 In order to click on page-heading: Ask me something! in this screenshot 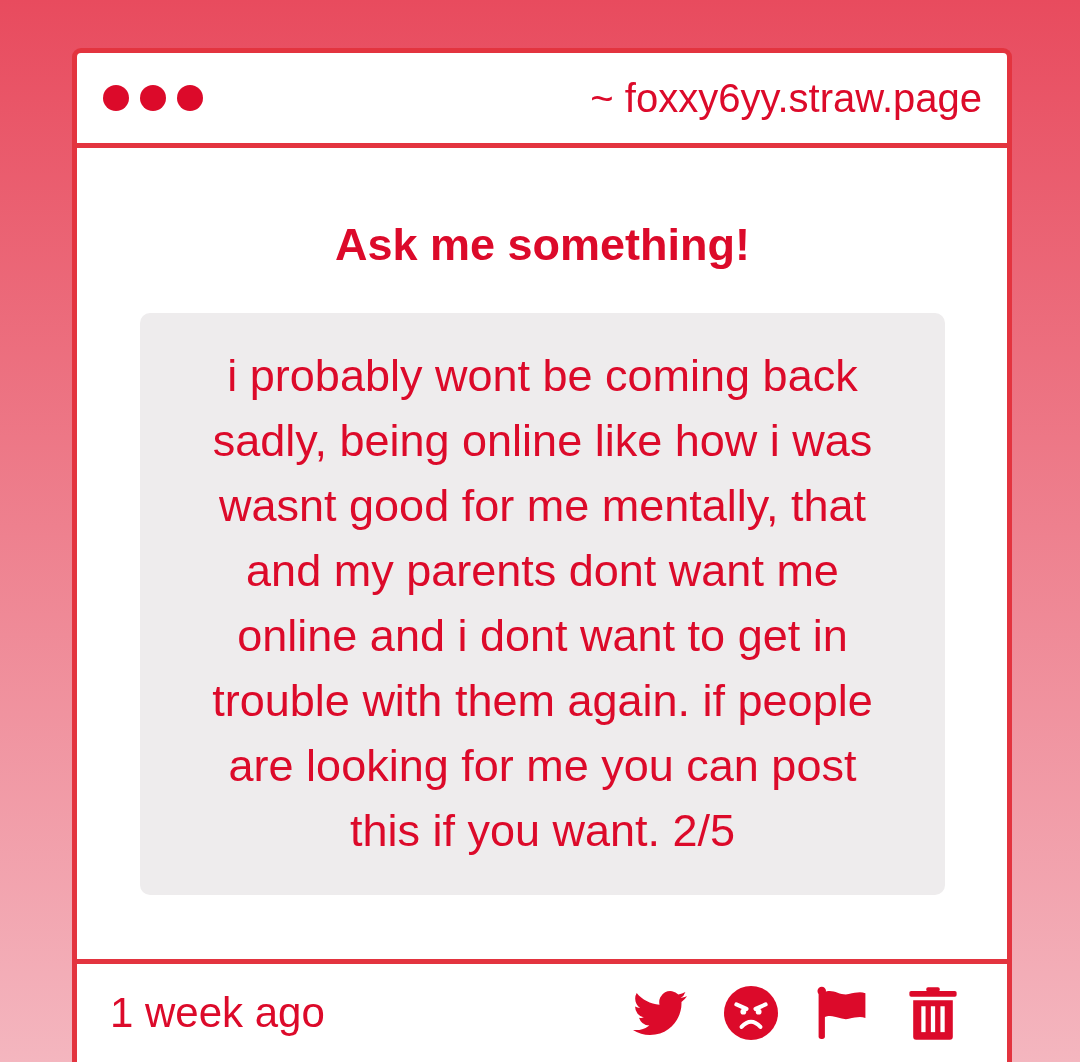, I will do `click(542, 245)`.